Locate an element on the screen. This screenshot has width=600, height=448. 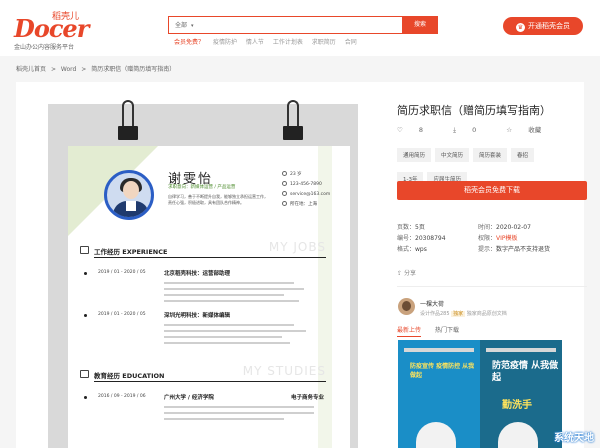
card-subheadline: 勤洗手 is located at coordinates (517, 405).